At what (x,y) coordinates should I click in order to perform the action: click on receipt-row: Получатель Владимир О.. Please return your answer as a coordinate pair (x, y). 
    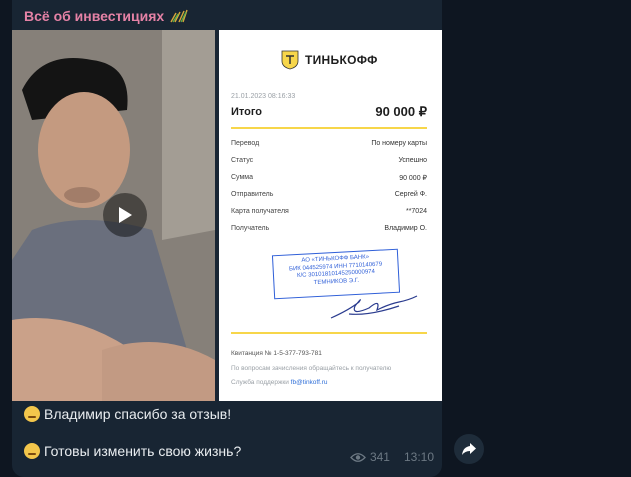
    Looking at the image, I should click on (329, 228).